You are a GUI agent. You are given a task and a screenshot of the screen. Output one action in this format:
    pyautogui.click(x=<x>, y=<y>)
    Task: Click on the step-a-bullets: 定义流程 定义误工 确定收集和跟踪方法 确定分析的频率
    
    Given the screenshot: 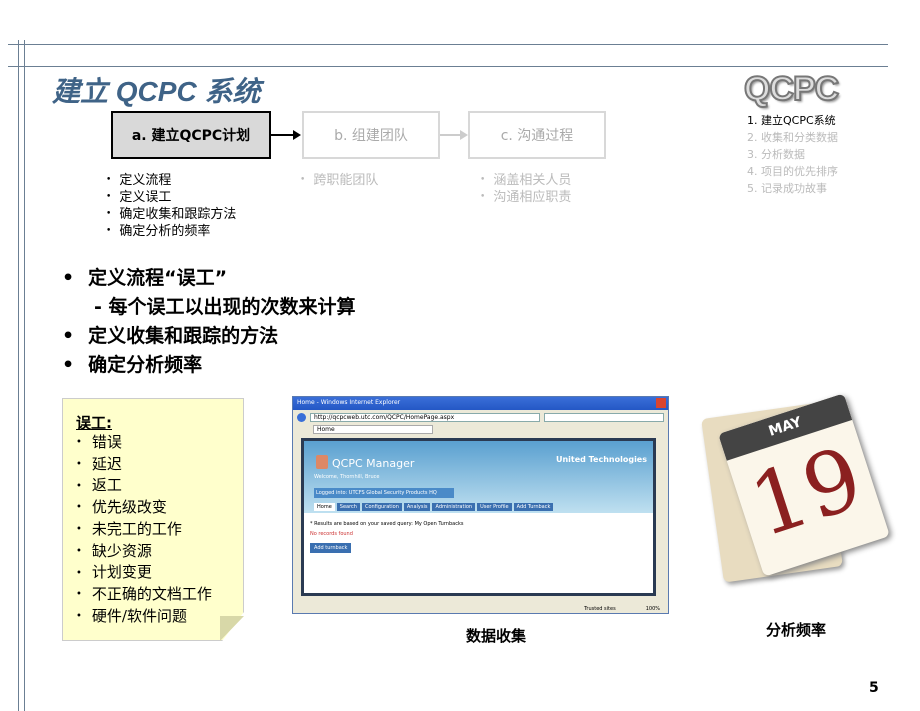 What is the action you would take?
    pyautogui.click(x=171, y=206)
    